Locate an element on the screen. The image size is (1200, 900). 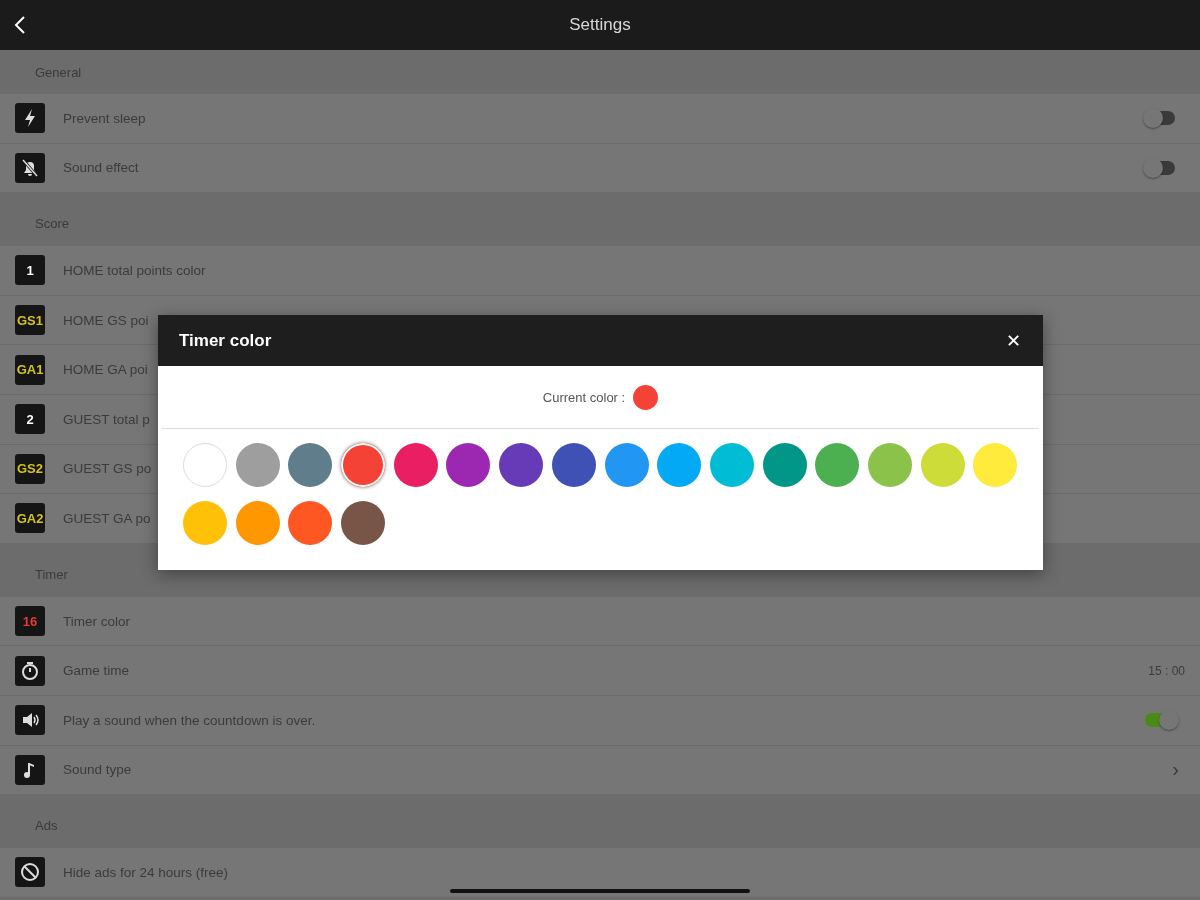
screen-title: Settings is located at coordinates (600, 25).